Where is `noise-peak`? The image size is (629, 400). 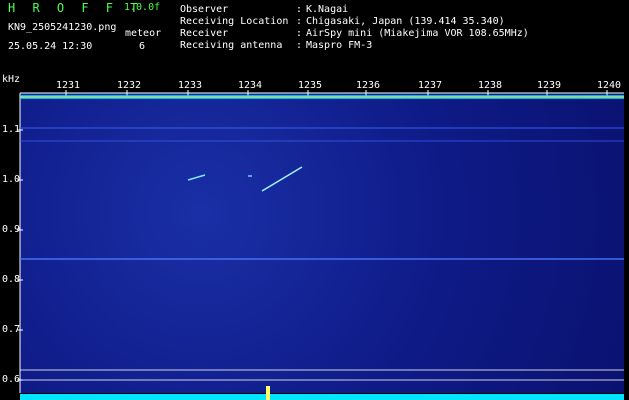
noise-peak is located at coordinates (268, 393).